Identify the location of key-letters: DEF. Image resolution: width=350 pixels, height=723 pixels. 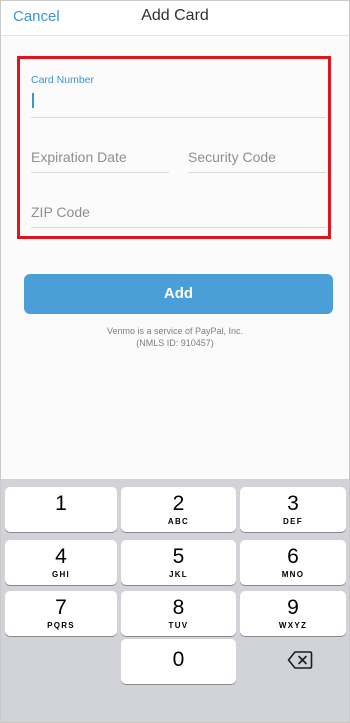
(293, 521).